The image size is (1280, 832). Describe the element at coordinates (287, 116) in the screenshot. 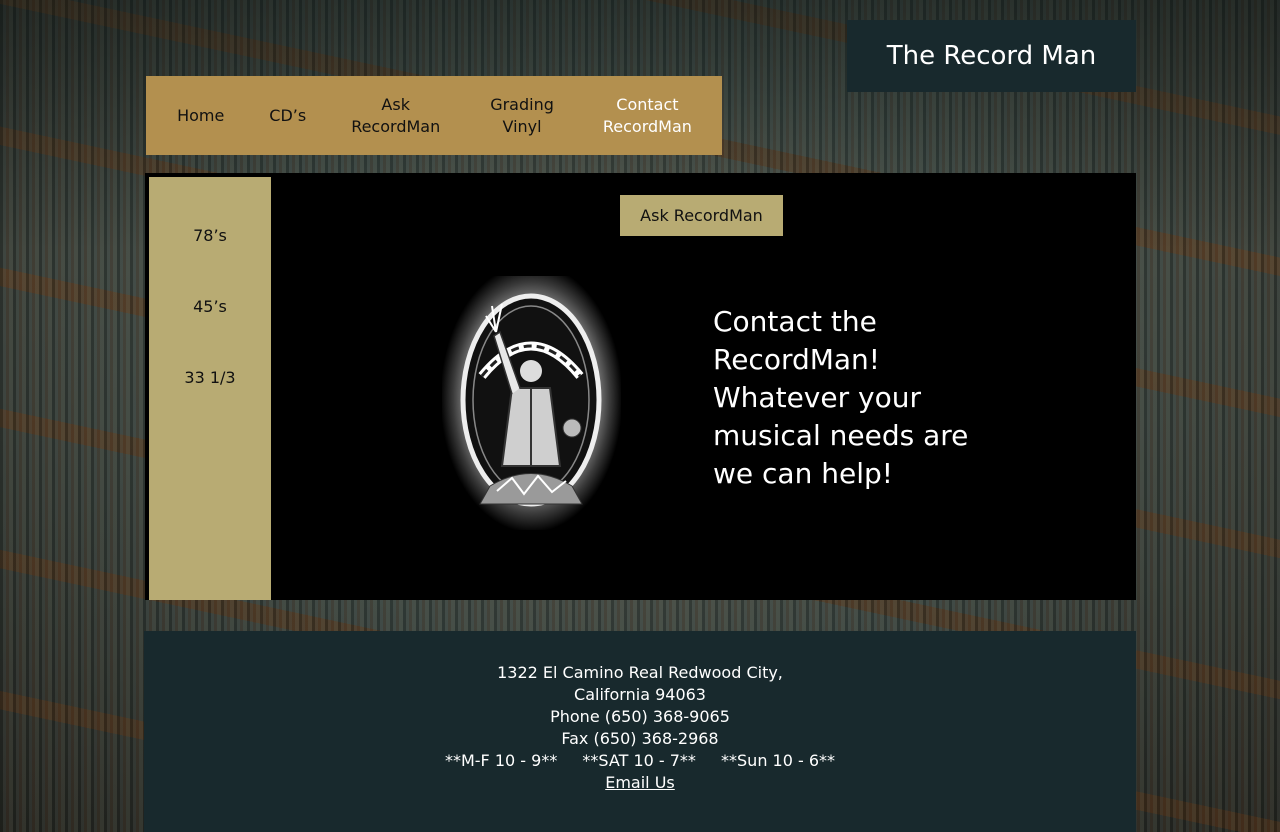

I see `nav-item-cds: CD’s` at that location.